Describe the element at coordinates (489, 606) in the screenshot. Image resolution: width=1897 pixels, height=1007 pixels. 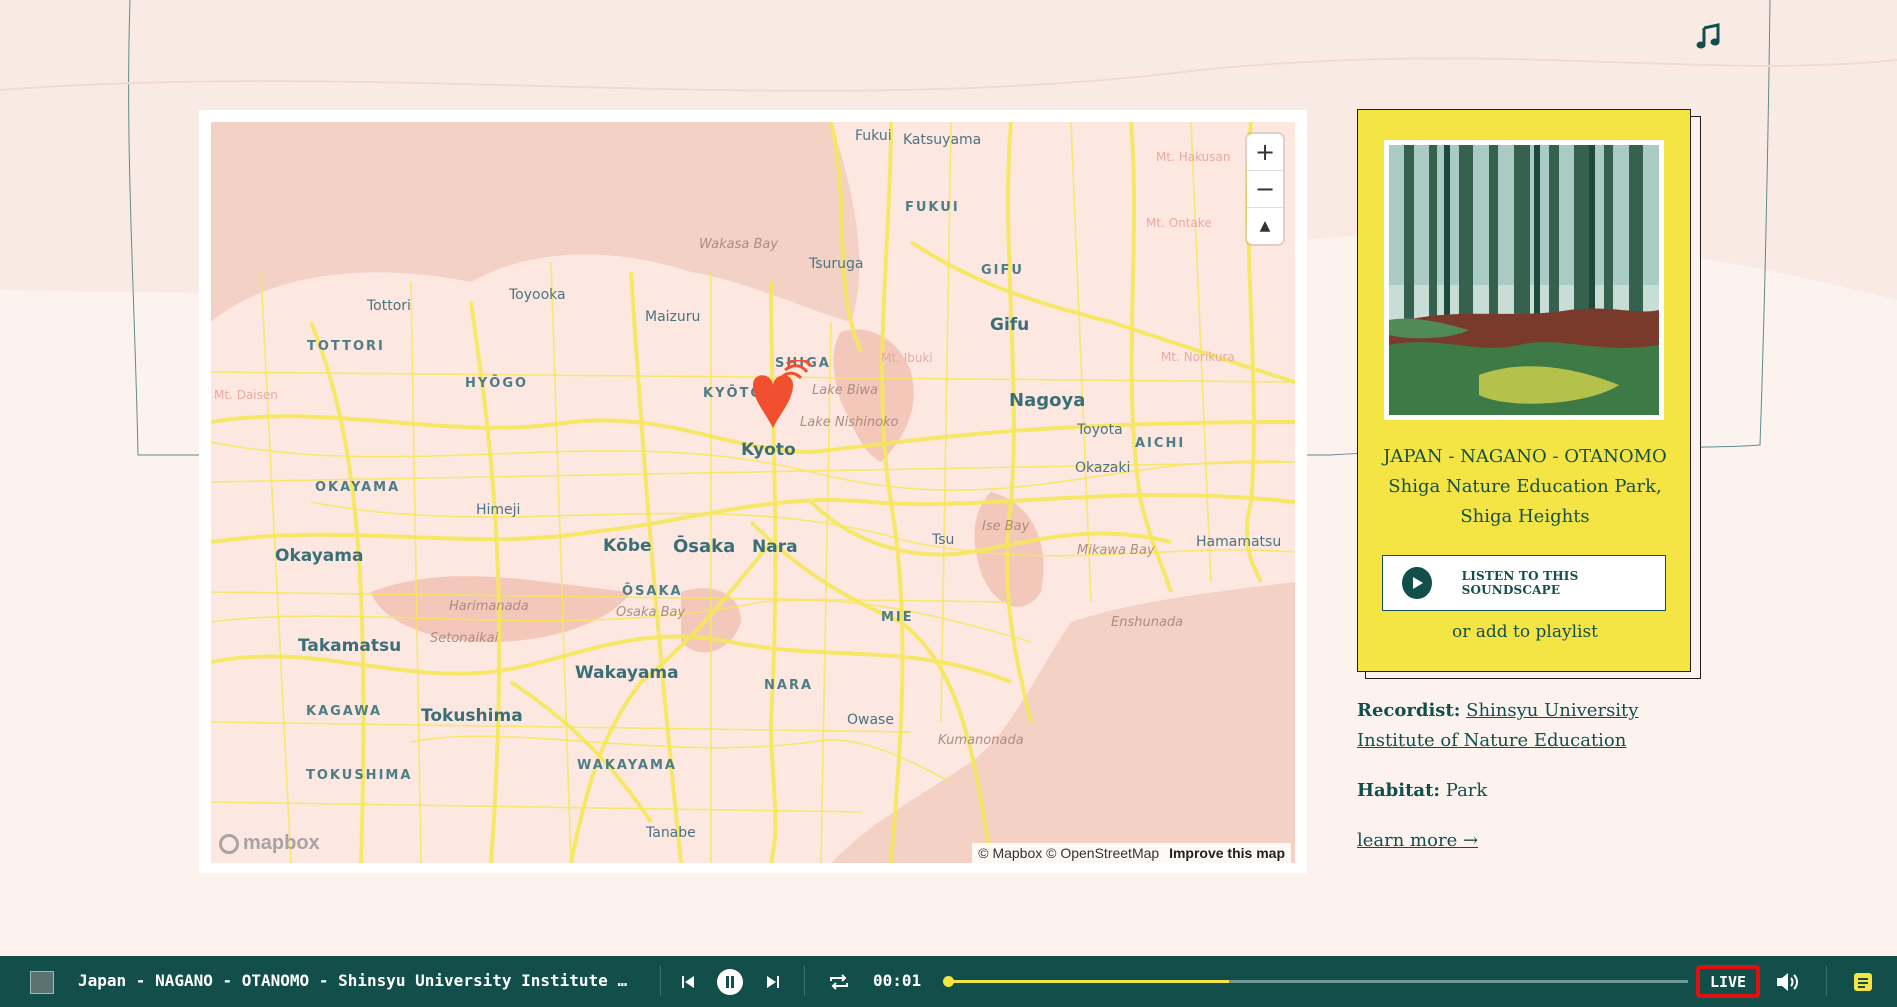
I see `map-label-harimanada: Harimanada` at that location.